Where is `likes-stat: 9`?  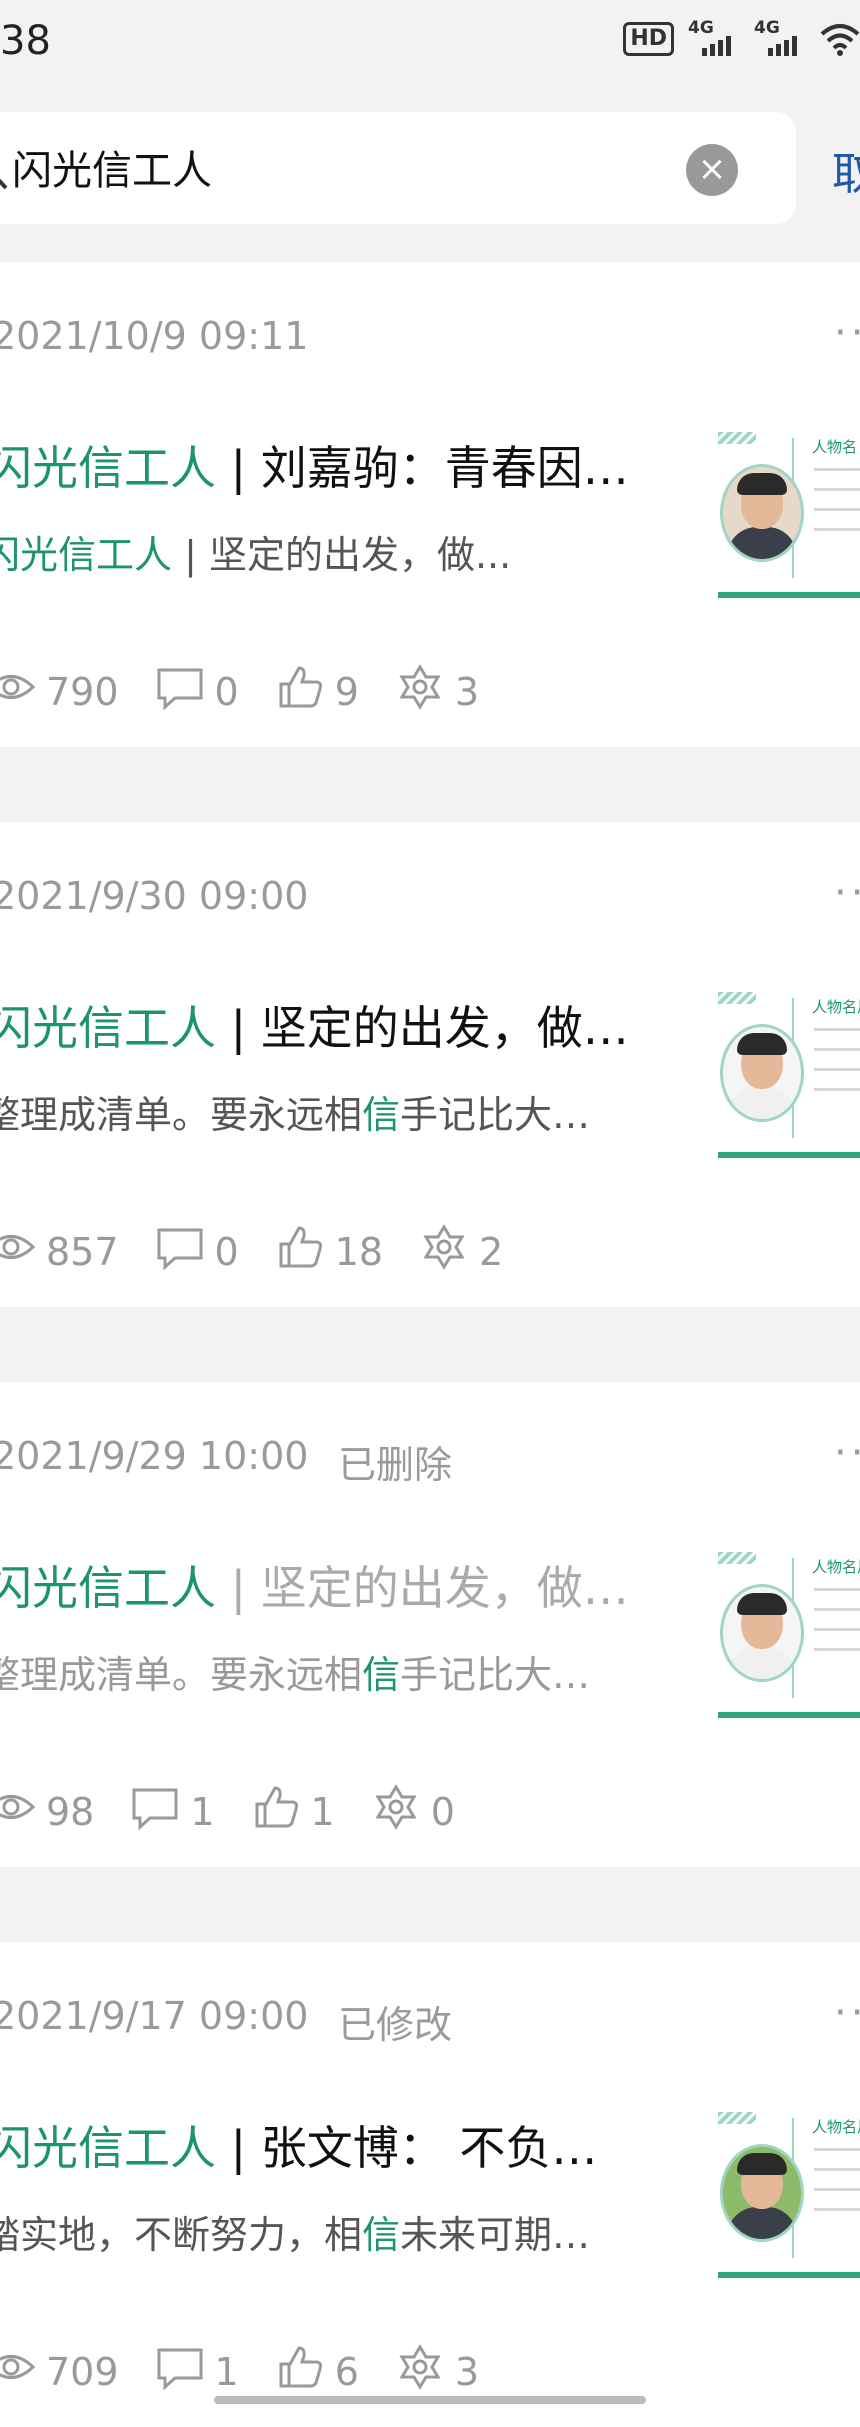
likes-stat: 9 is located at coordinates (335, 691).